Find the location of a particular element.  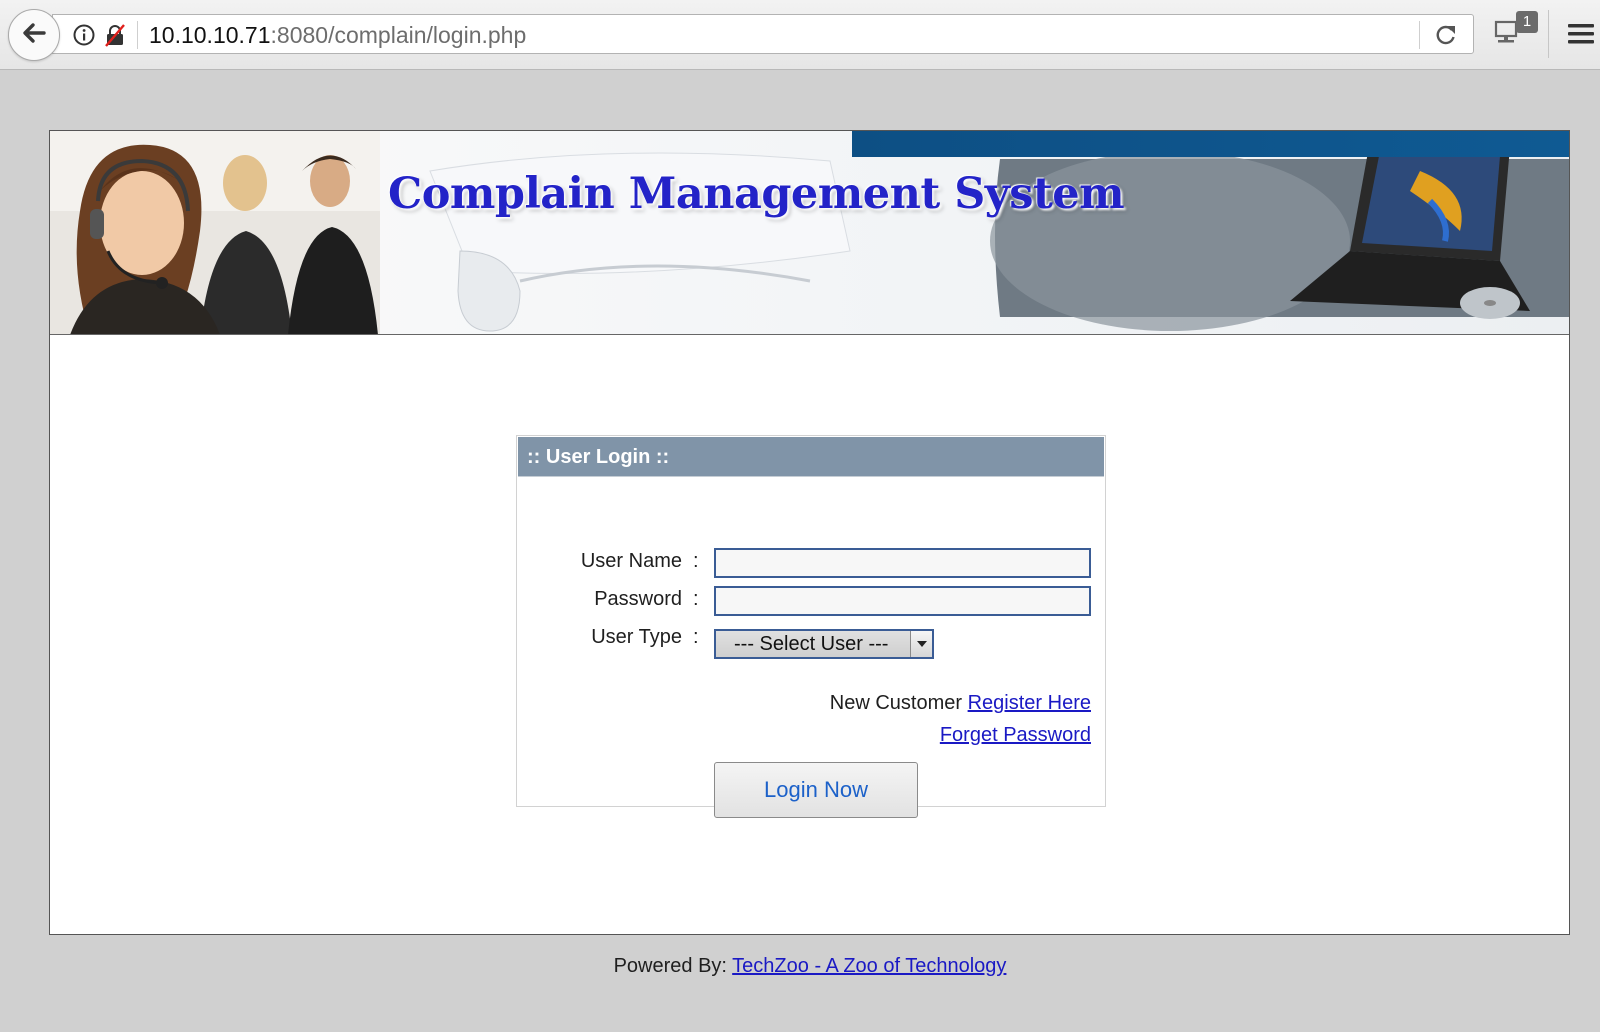

reload-icon is located at coordinates (1446, 35).